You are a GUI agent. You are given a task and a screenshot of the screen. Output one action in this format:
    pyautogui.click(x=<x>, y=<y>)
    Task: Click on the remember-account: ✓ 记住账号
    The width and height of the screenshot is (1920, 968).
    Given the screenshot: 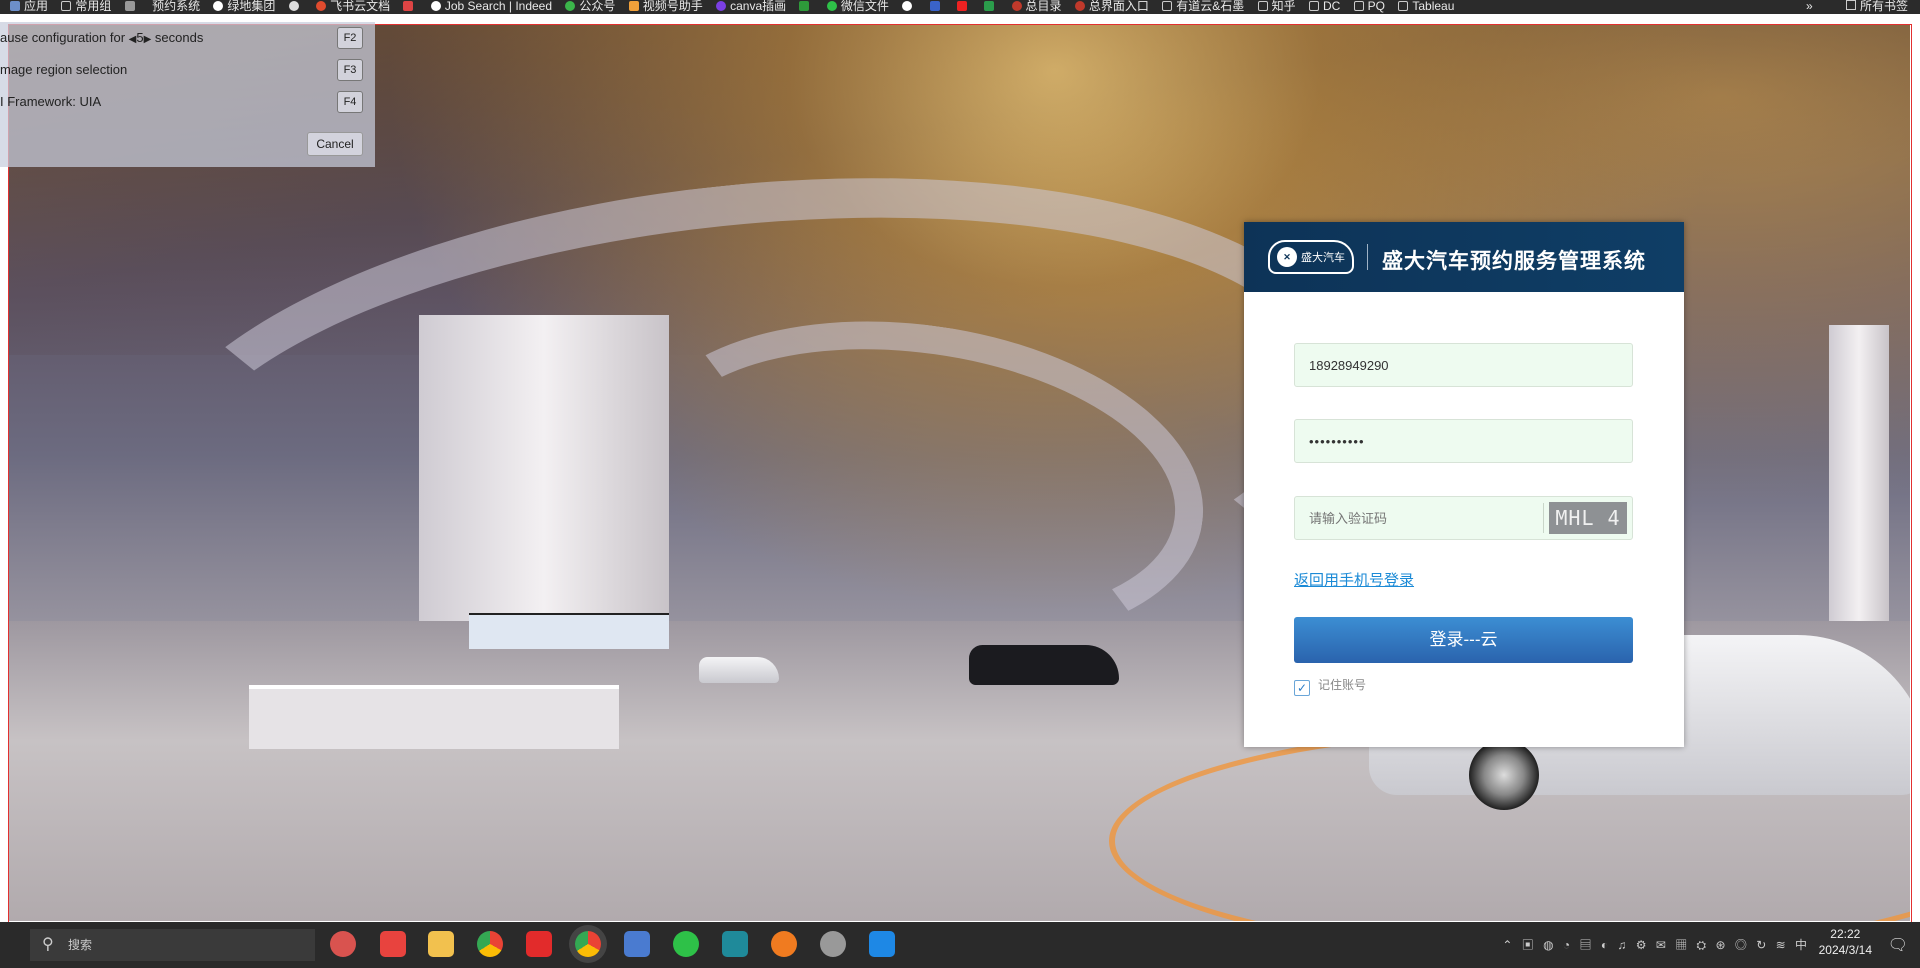 What is the action you would take?
    pyautogui.click(x=1330, y=685)
    